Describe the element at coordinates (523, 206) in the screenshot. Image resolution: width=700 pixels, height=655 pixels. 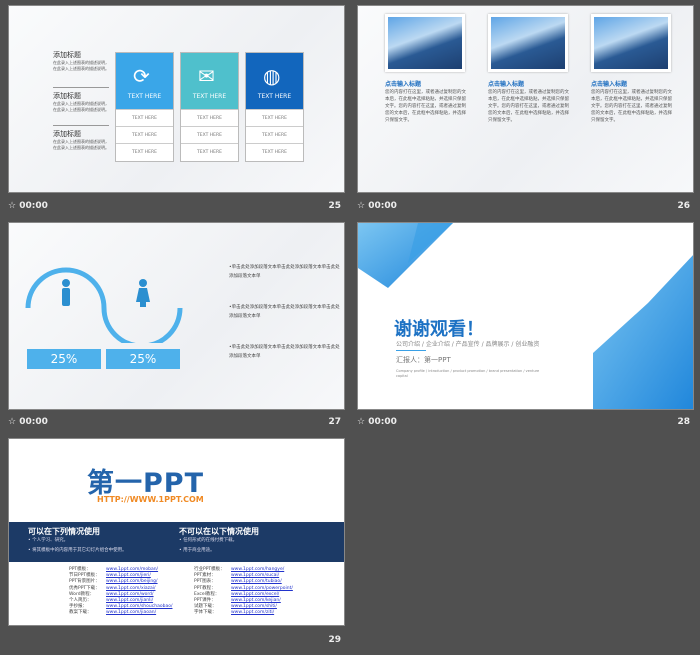
I see `slide-footer-26: ☆ 00:00 26` at that location.